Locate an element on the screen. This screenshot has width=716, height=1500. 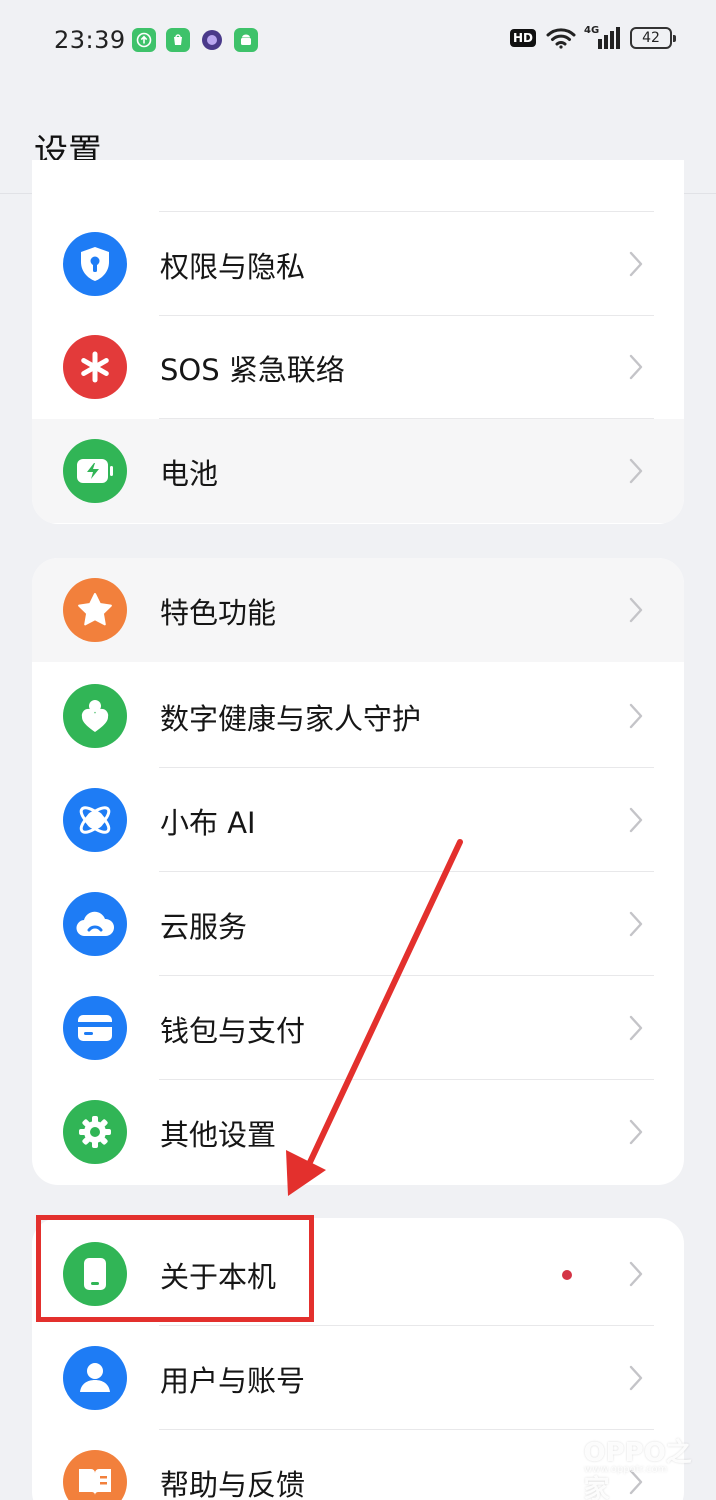
update-badge is located at coordinates (567, 1275).